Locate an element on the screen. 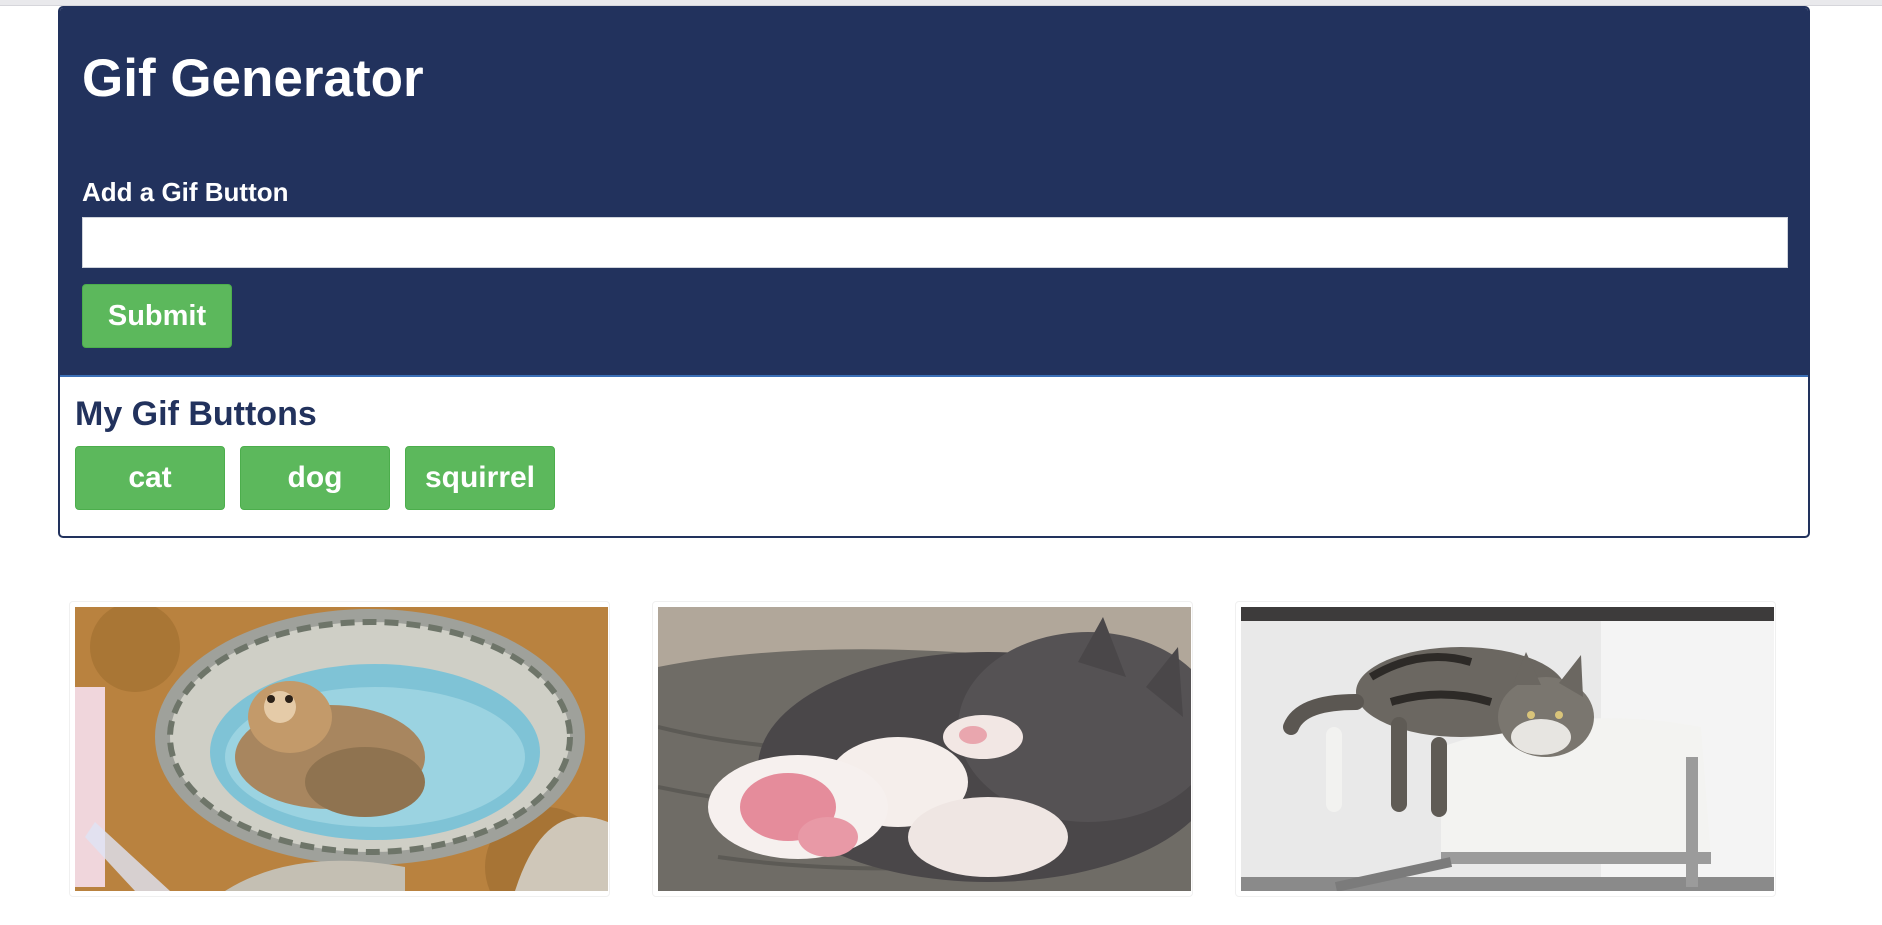 The width and height of the screenshot is (1882, 925). gif-image-sleeping-kitten is located at coordinates (924, 749).